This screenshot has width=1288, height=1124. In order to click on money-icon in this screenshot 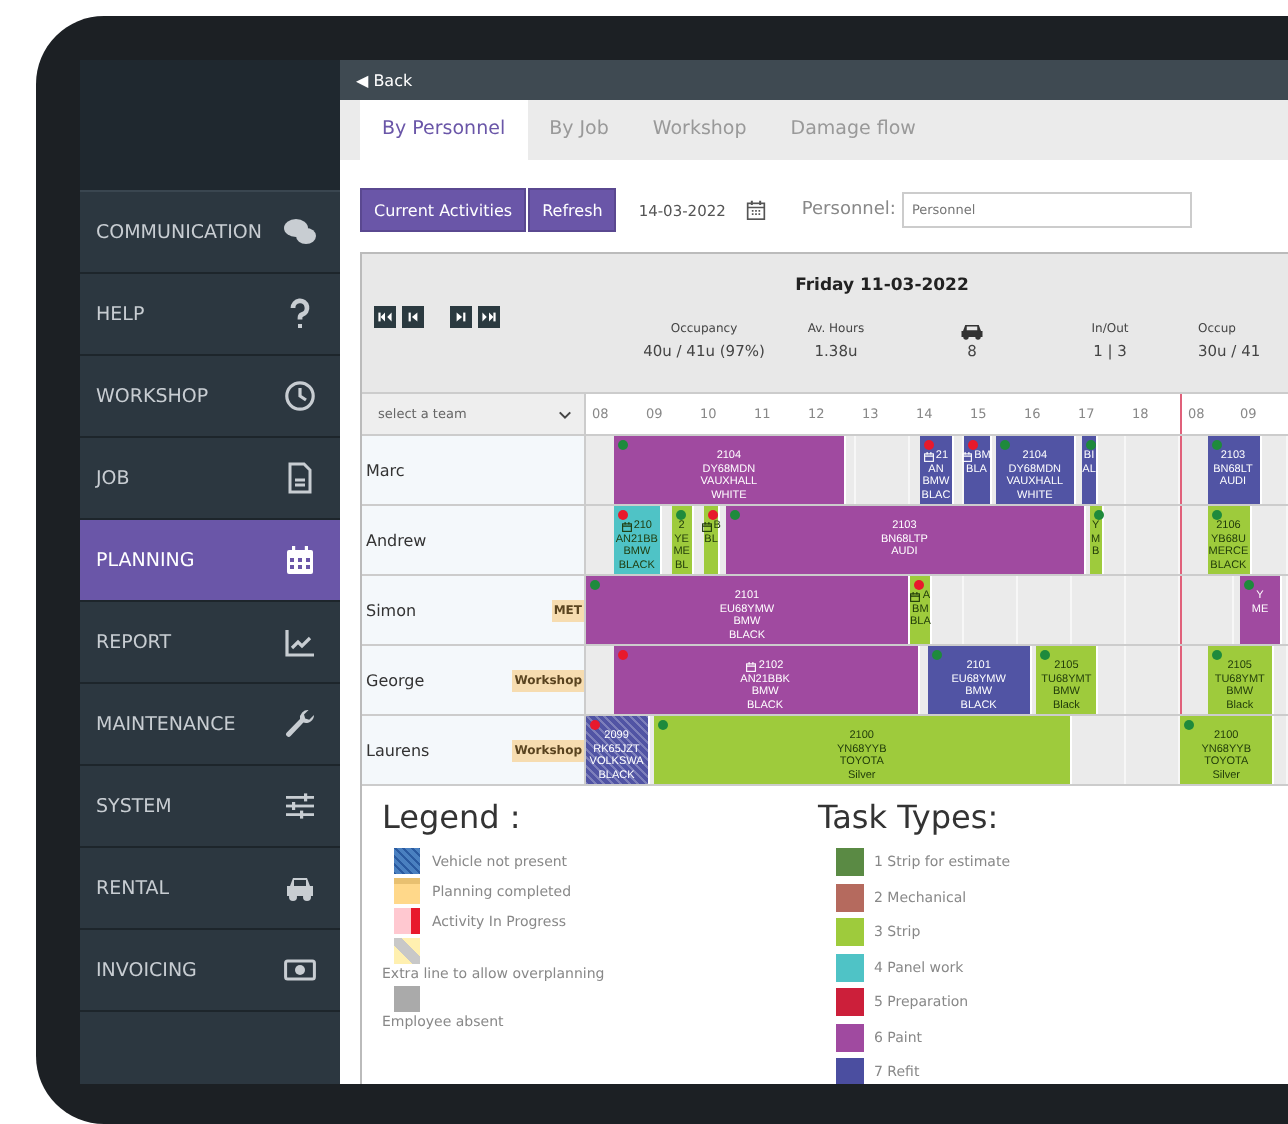, I will do `click(300, 970)`.